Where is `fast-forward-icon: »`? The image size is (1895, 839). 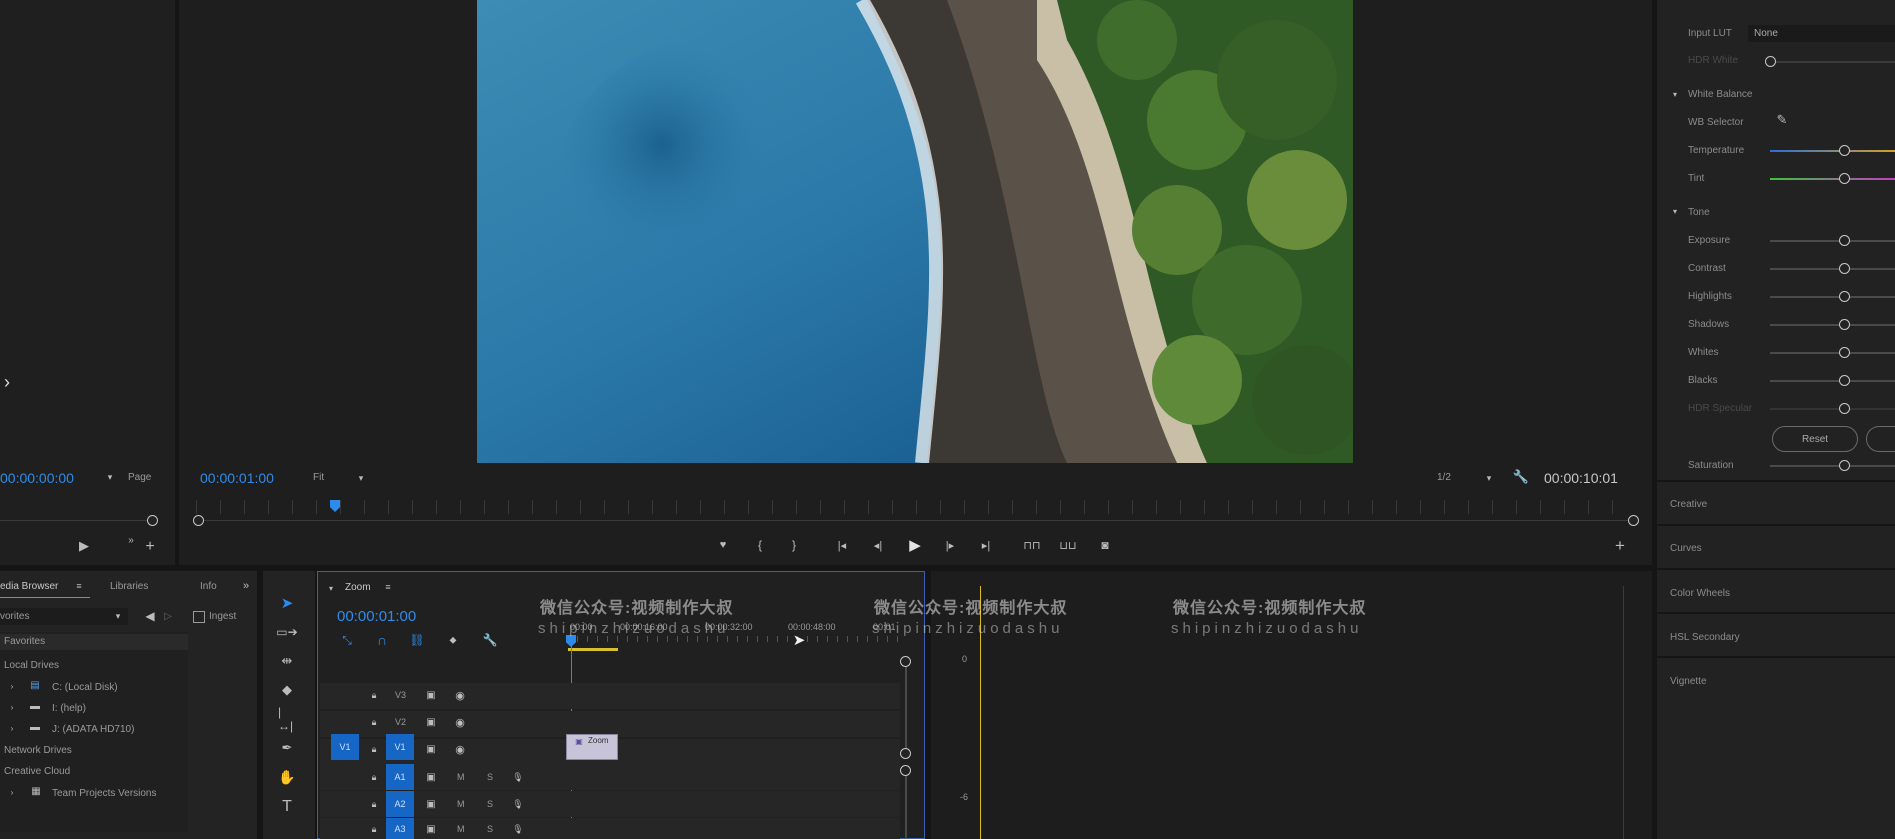 fast-forward-icon: » is located at coordinates (131, 540).